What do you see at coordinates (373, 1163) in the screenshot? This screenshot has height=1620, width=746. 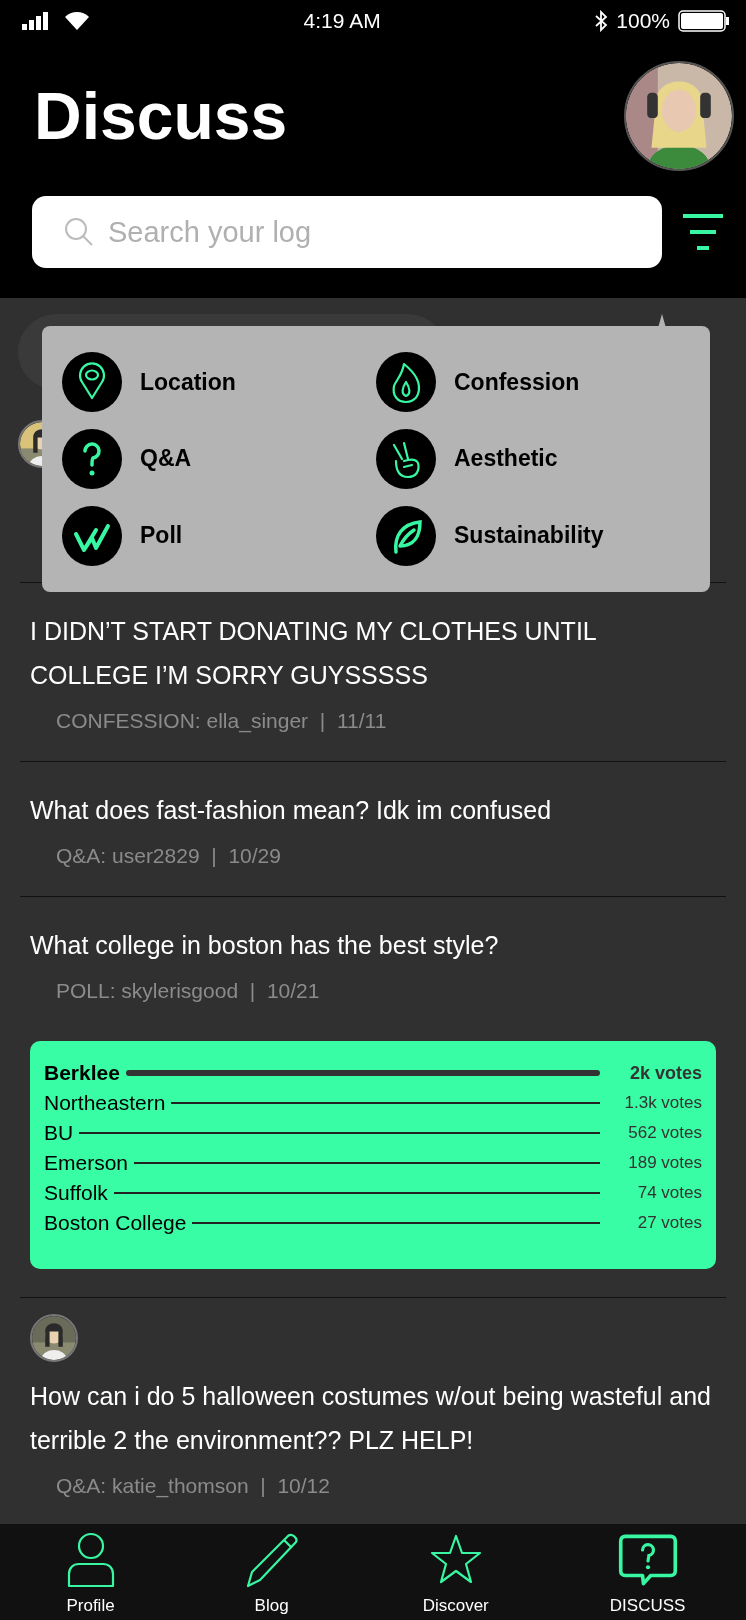 I see `vote-row: Emerson 189 votes` at bounding box center [373, 1163].